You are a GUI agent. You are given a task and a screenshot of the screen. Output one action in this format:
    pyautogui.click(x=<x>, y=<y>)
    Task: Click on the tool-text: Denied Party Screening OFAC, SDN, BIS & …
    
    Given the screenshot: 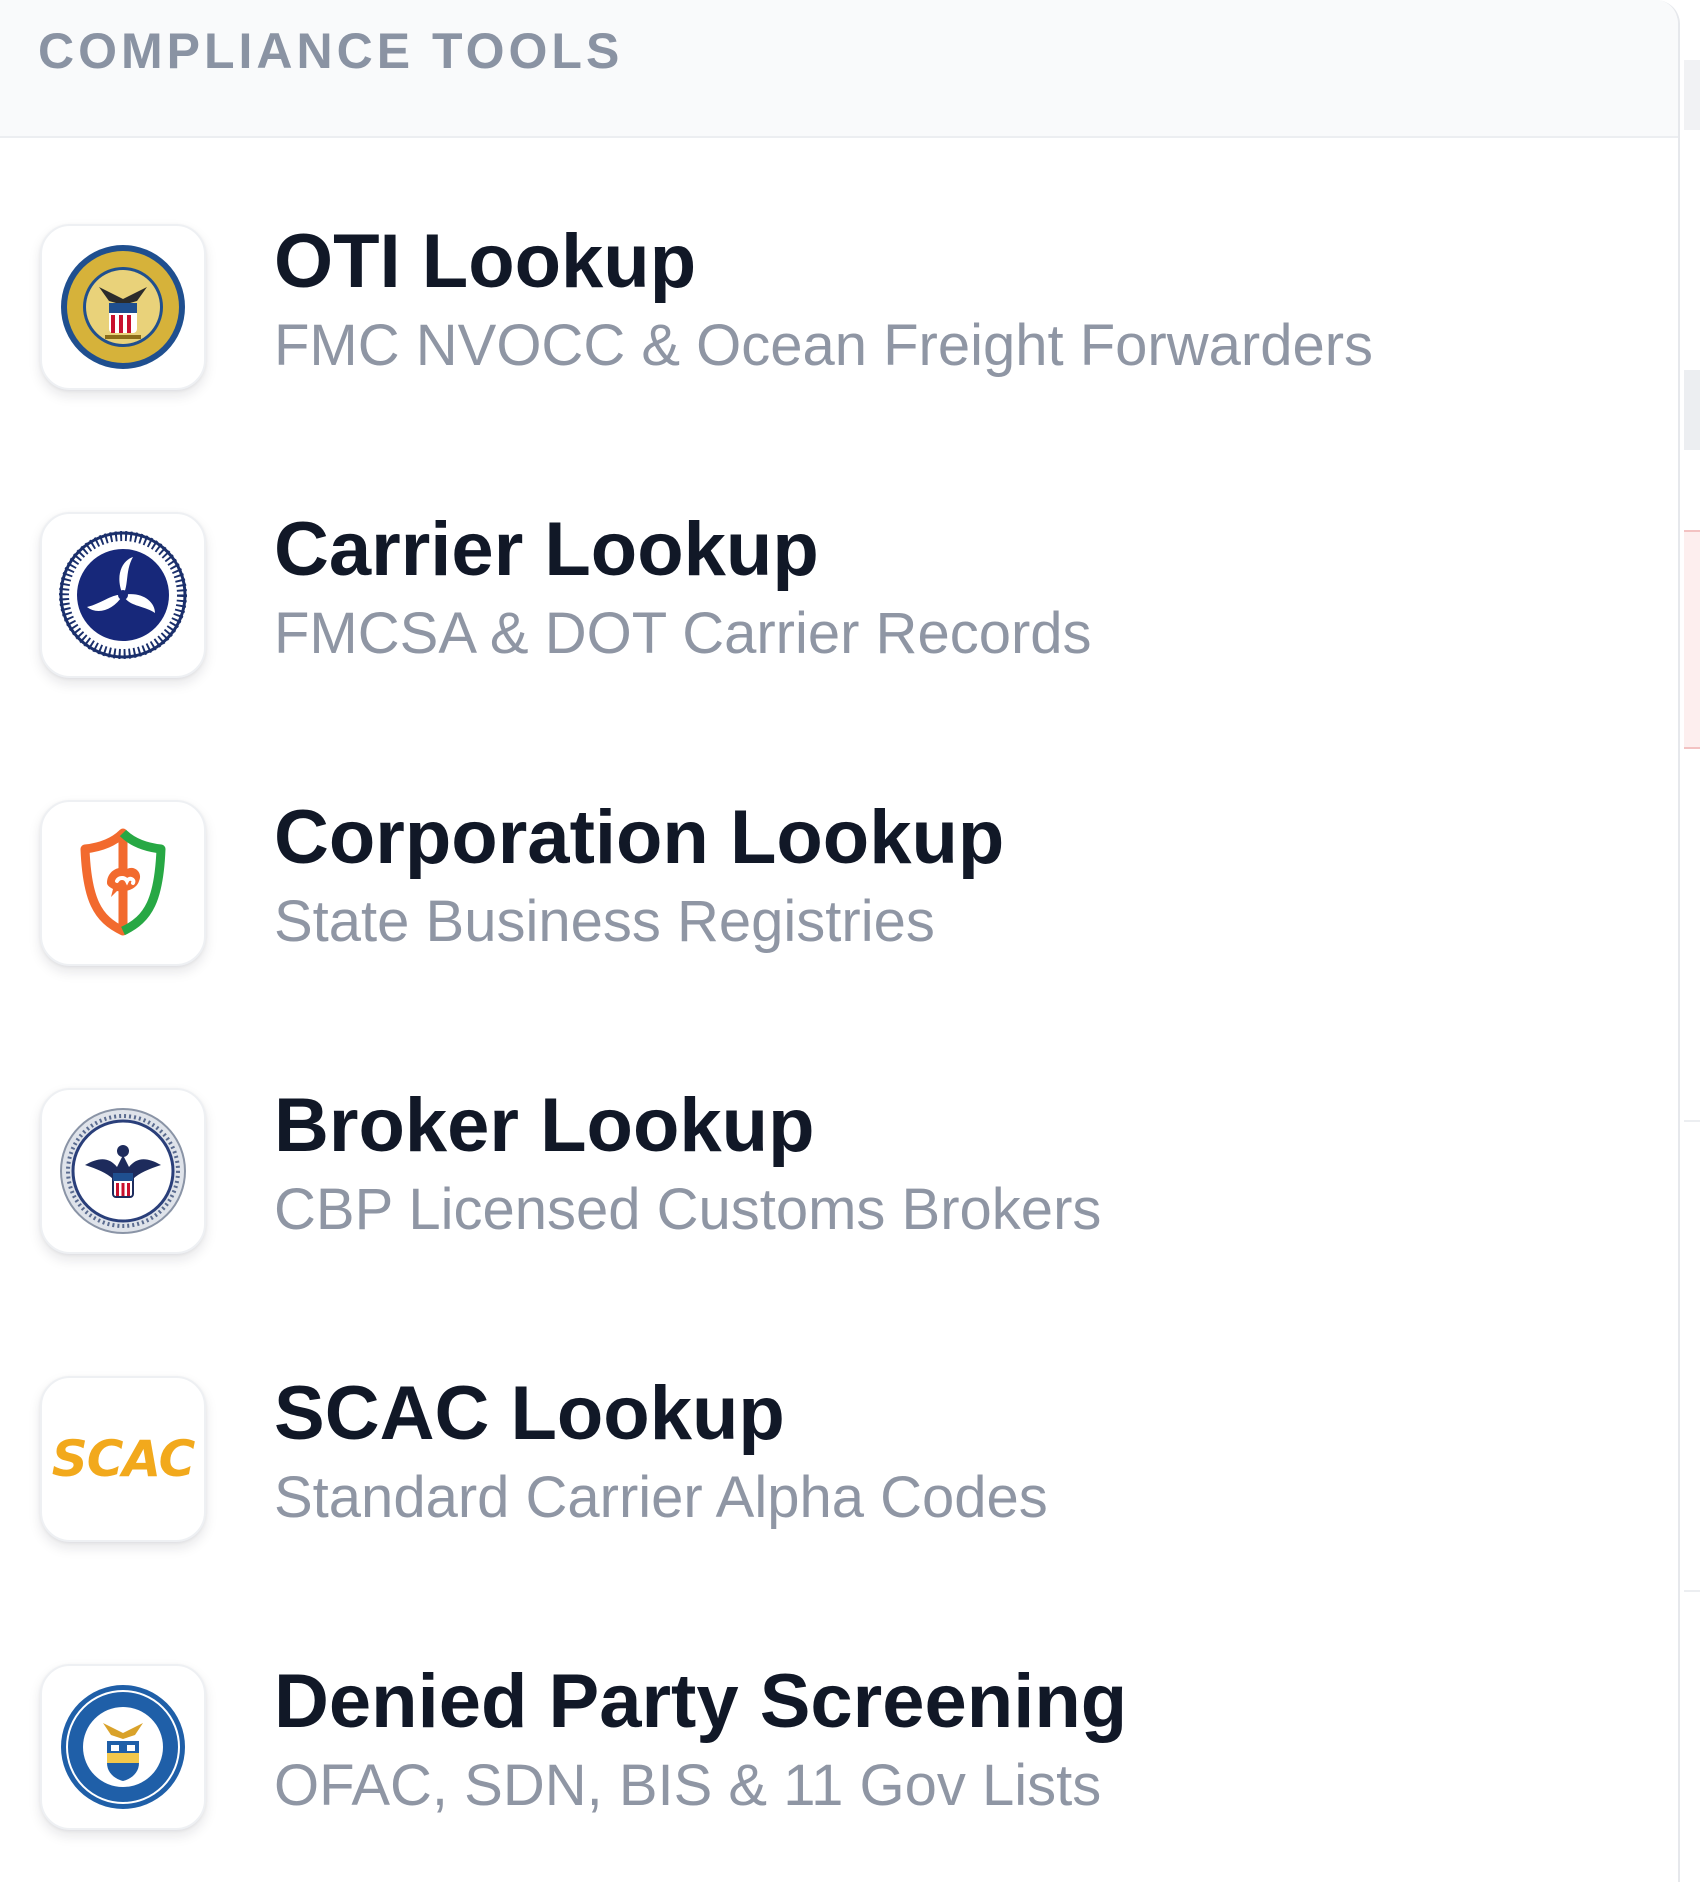 What is the action you would take?
    pyautogui.click(x=700, y=1741)
    